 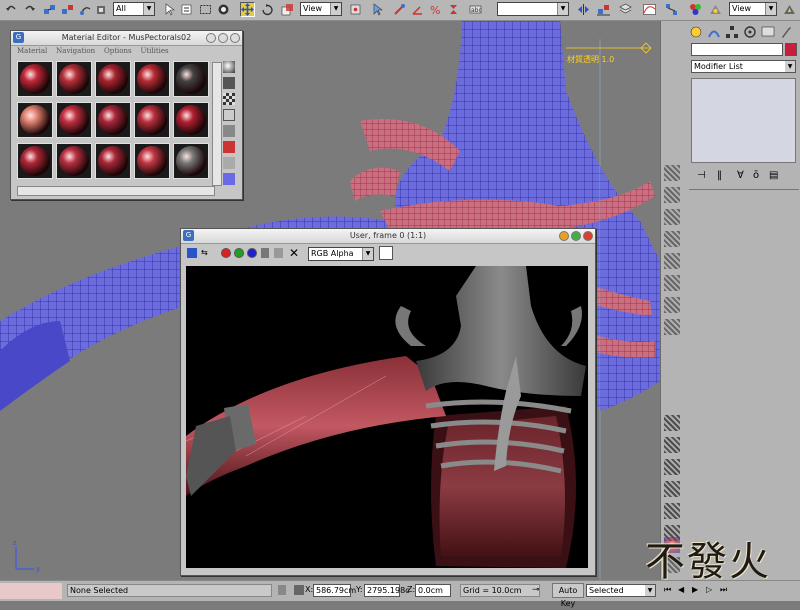 What do you see at coordinates (672, 305) in the screenshot?
I see `maximize-viewport-icon` at bounding box center [672, 305].